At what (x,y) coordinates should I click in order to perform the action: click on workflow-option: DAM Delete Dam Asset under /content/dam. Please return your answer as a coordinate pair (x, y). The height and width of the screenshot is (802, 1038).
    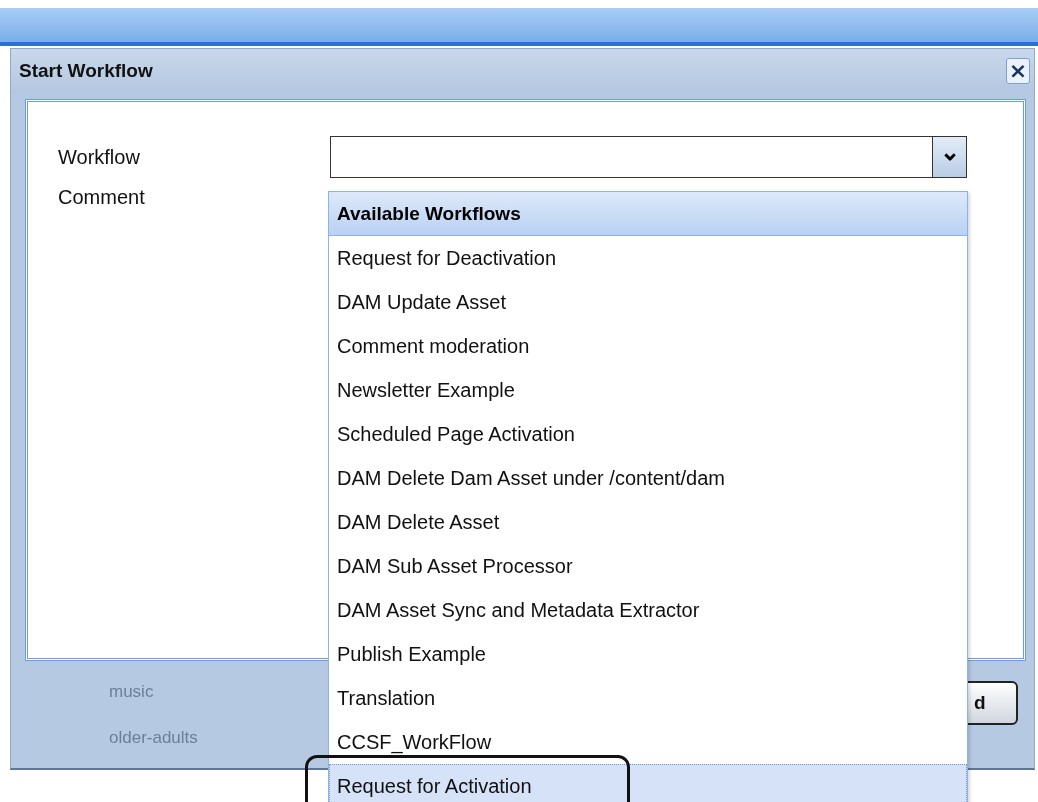
    Looking at the image, I should click on (648, 478).